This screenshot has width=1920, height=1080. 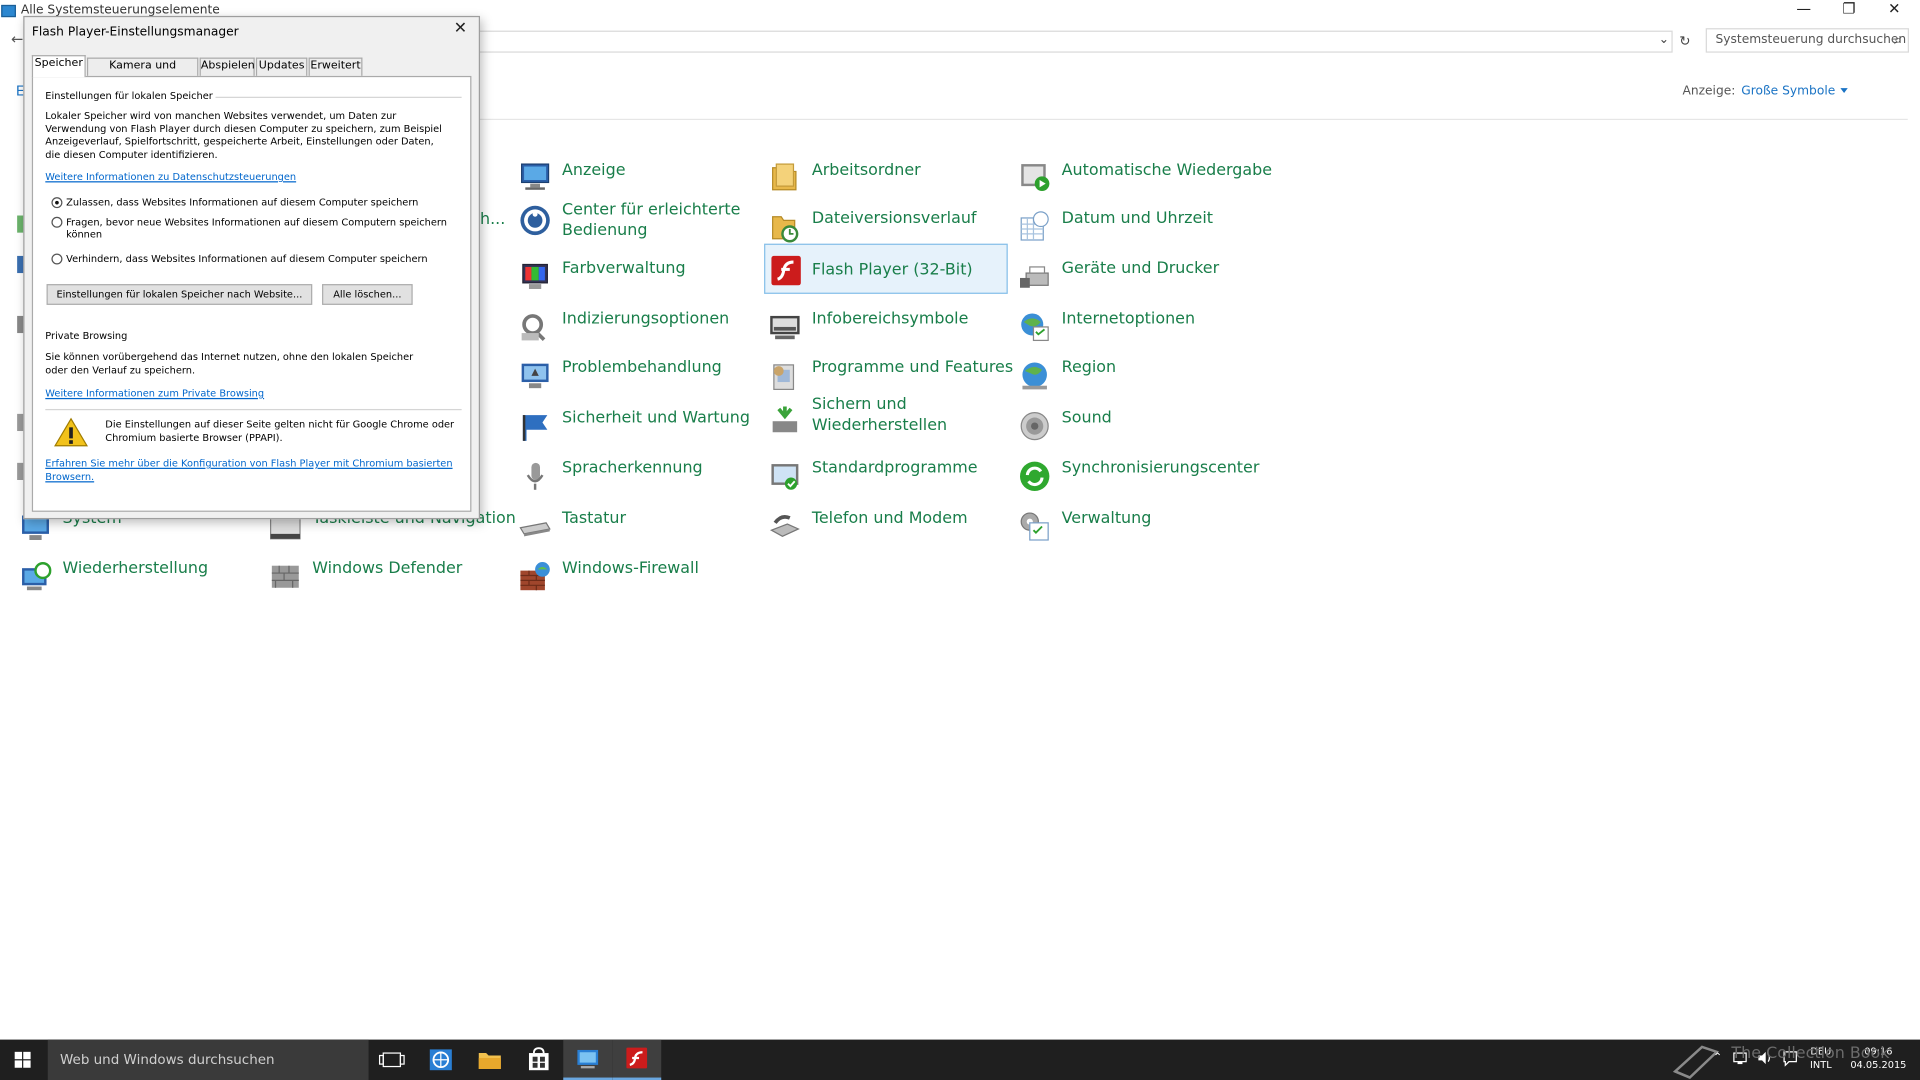 What do you see at coordinates (57, 222) in the screenshot?
I see `radio-ask` at bounding box center [57, 222].